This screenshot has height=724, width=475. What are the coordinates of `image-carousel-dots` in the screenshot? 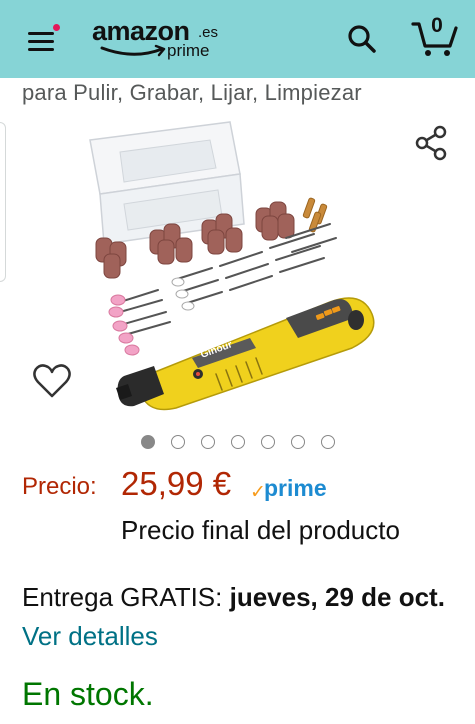 It's located at (238, 442).